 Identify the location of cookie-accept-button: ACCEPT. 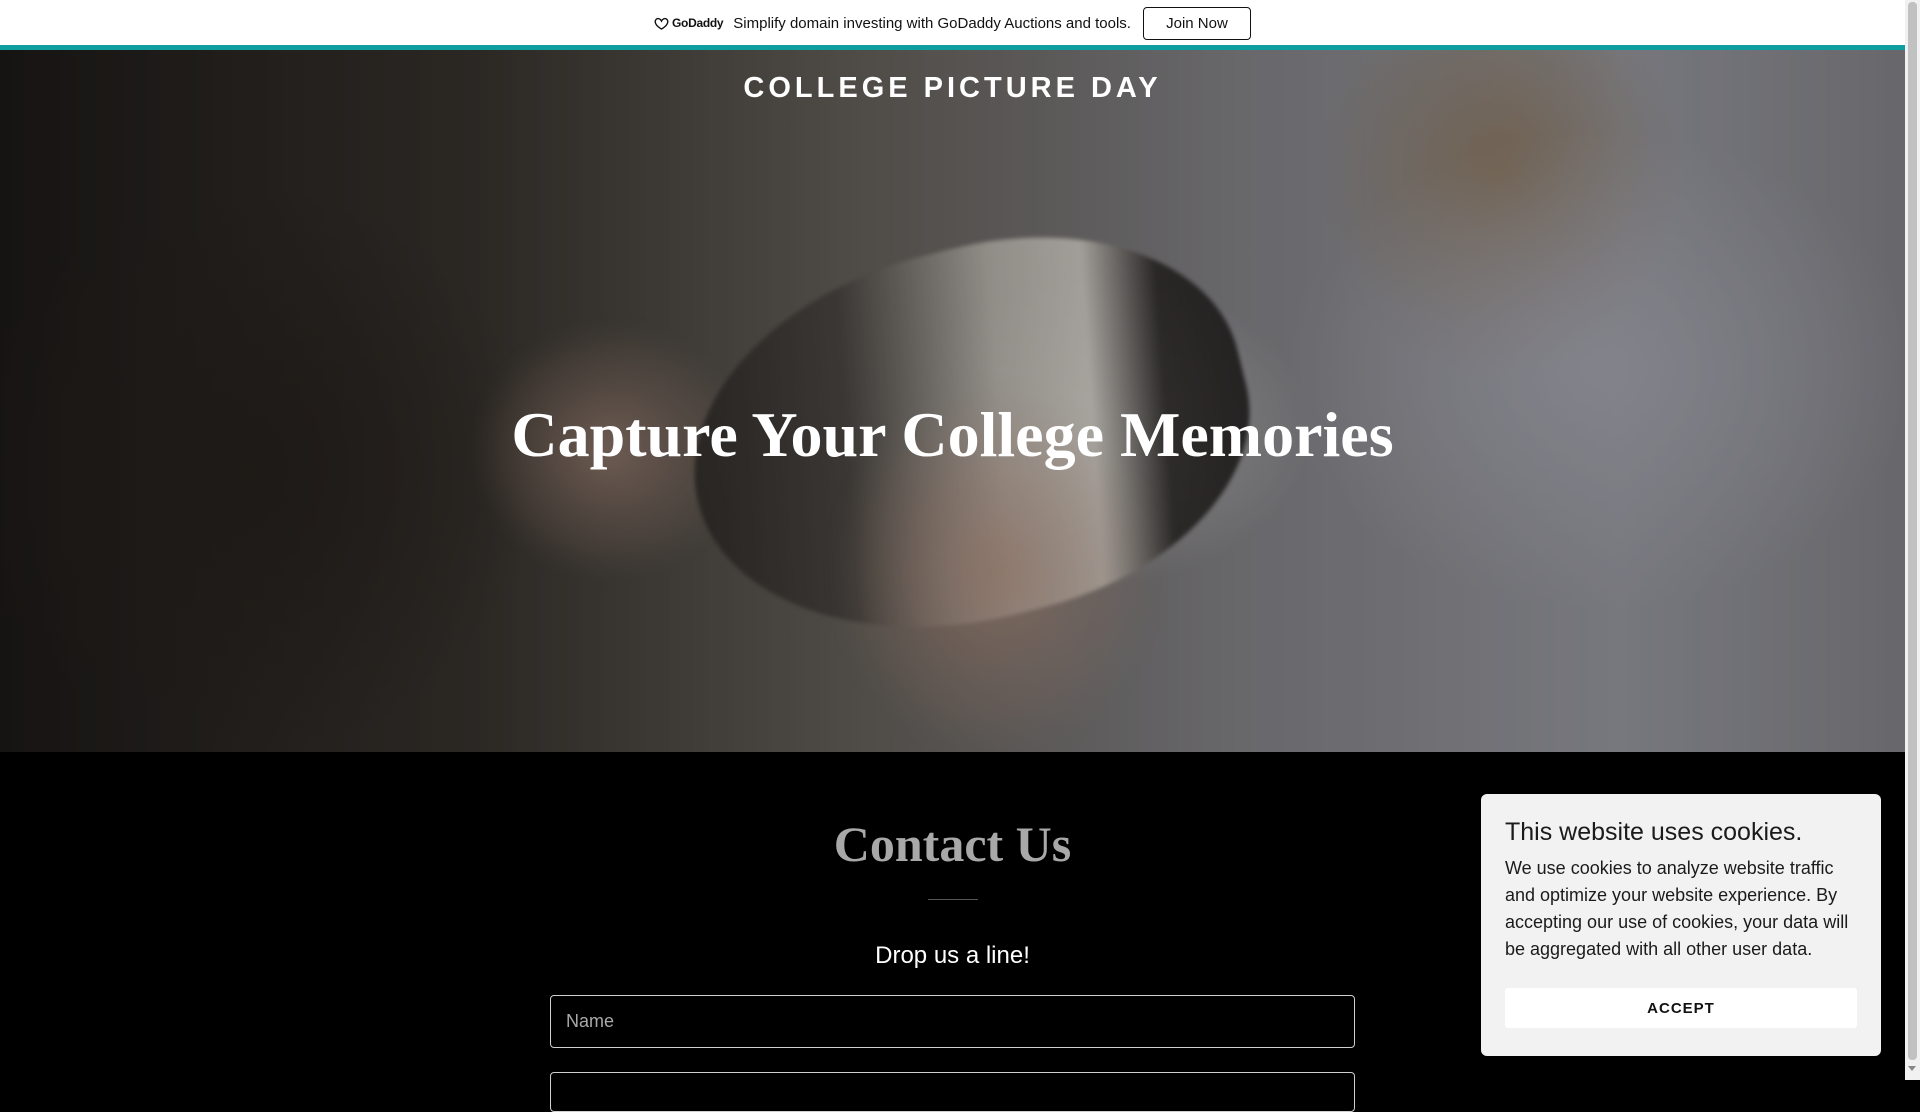
(1681, 1008).